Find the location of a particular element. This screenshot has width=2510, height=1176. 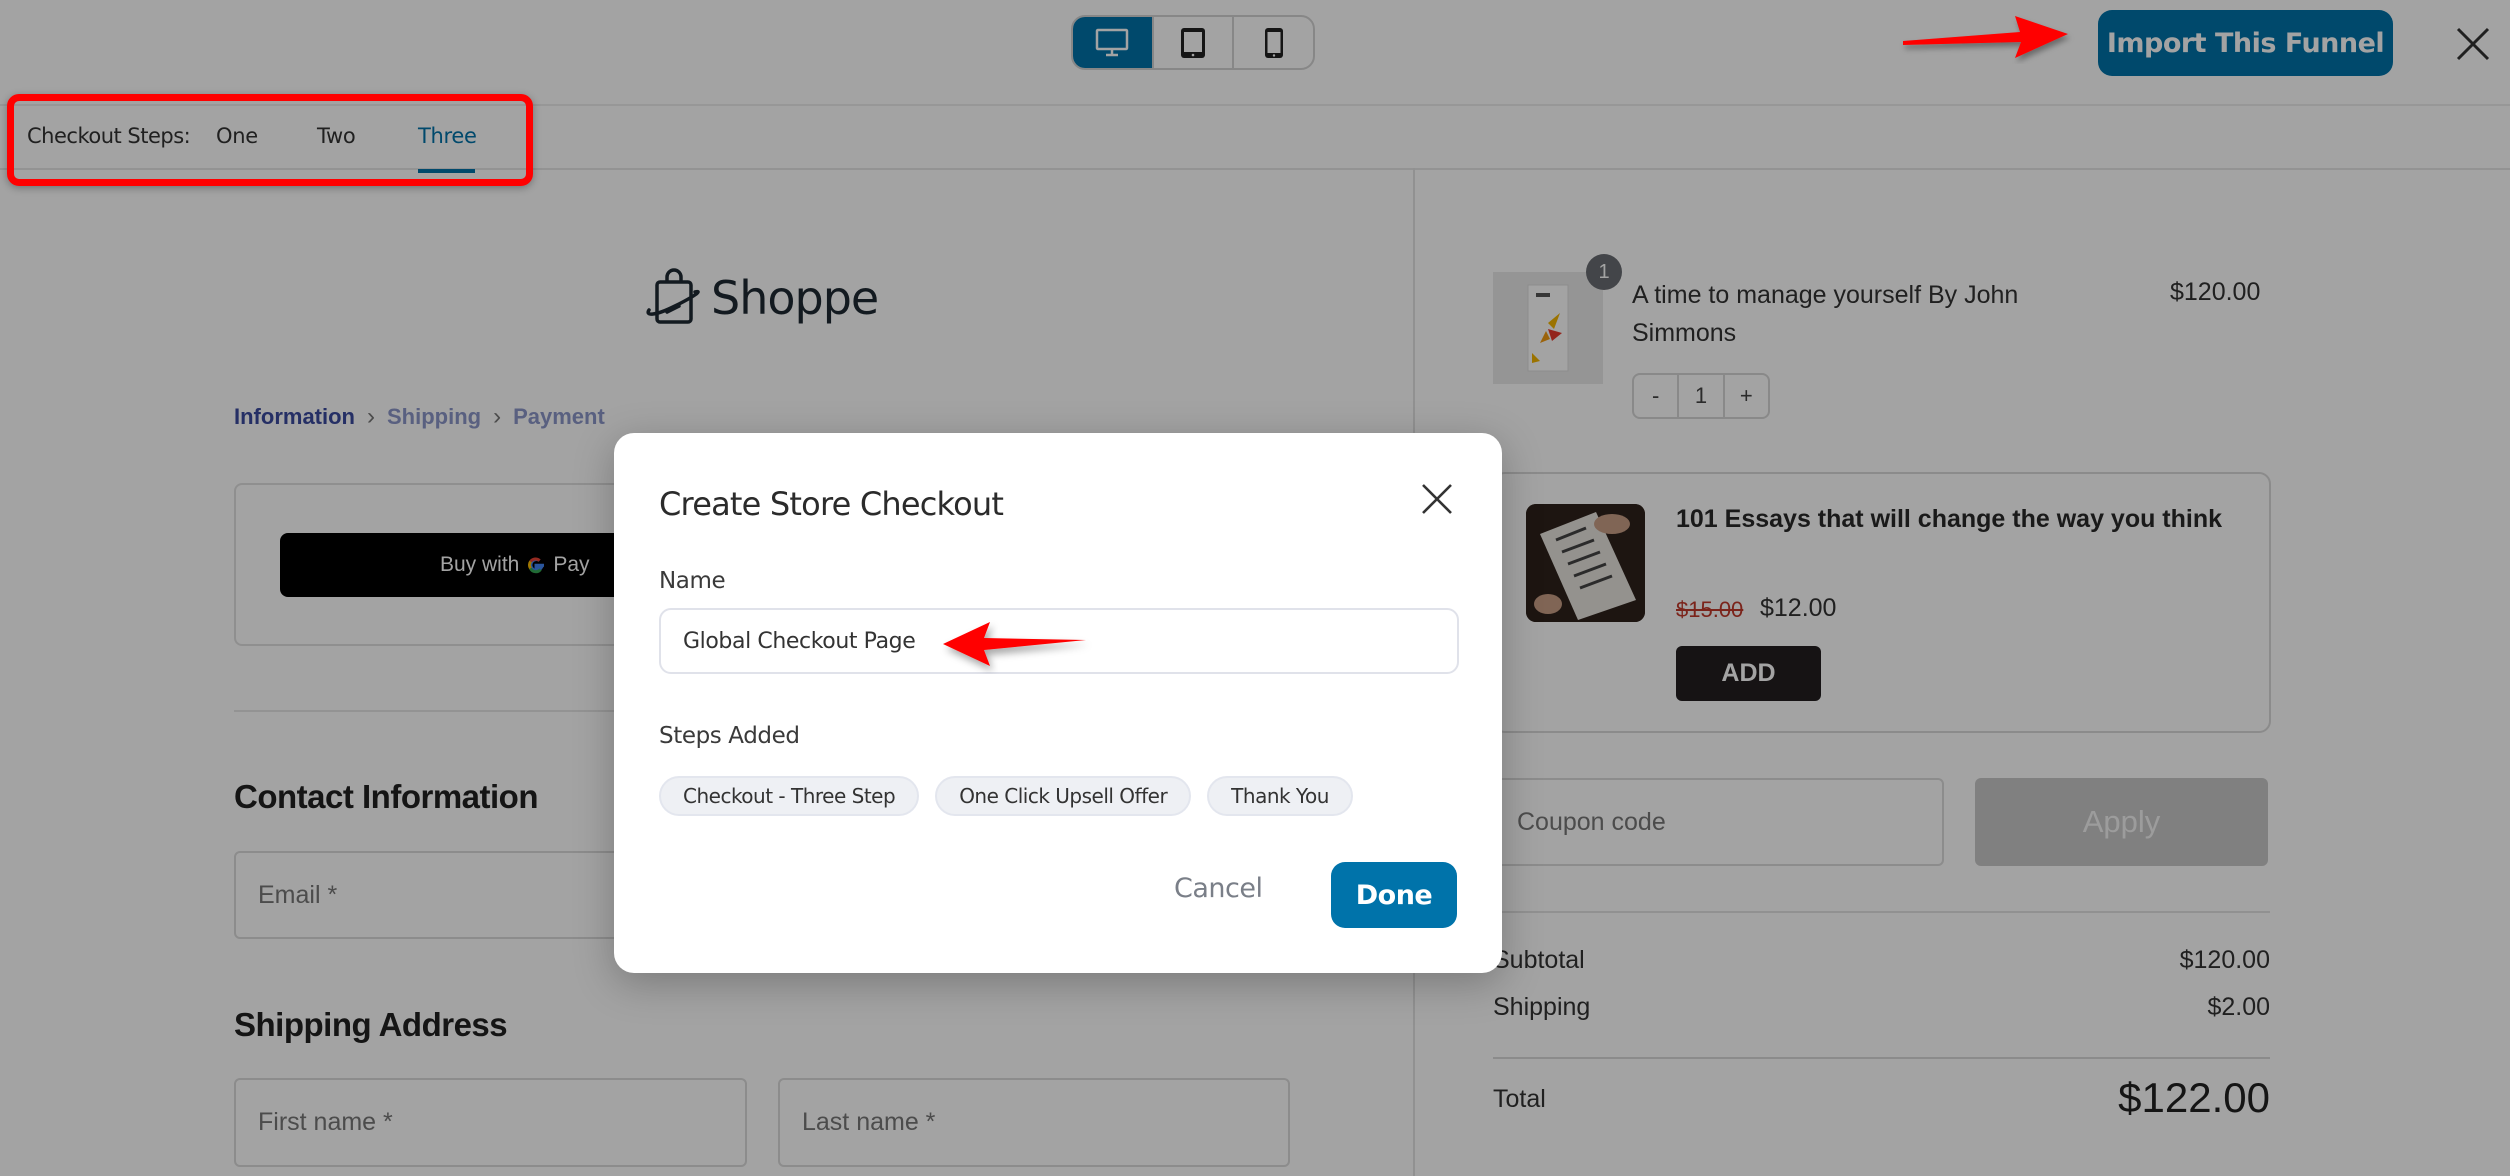

close-icon is located at coordinates (1437, 499).